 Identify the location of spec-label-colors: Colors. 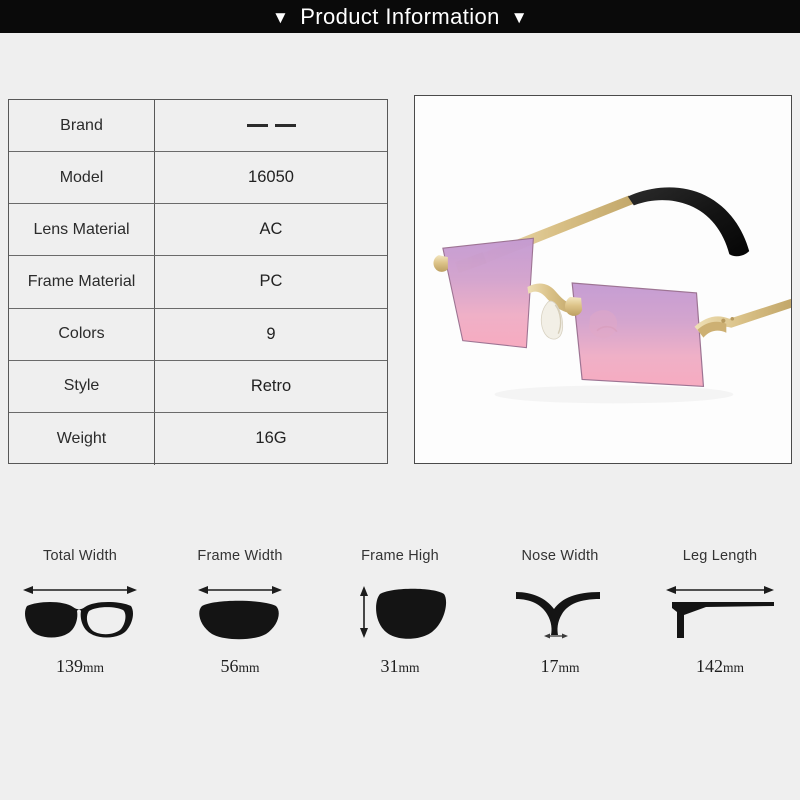
(82, 334).